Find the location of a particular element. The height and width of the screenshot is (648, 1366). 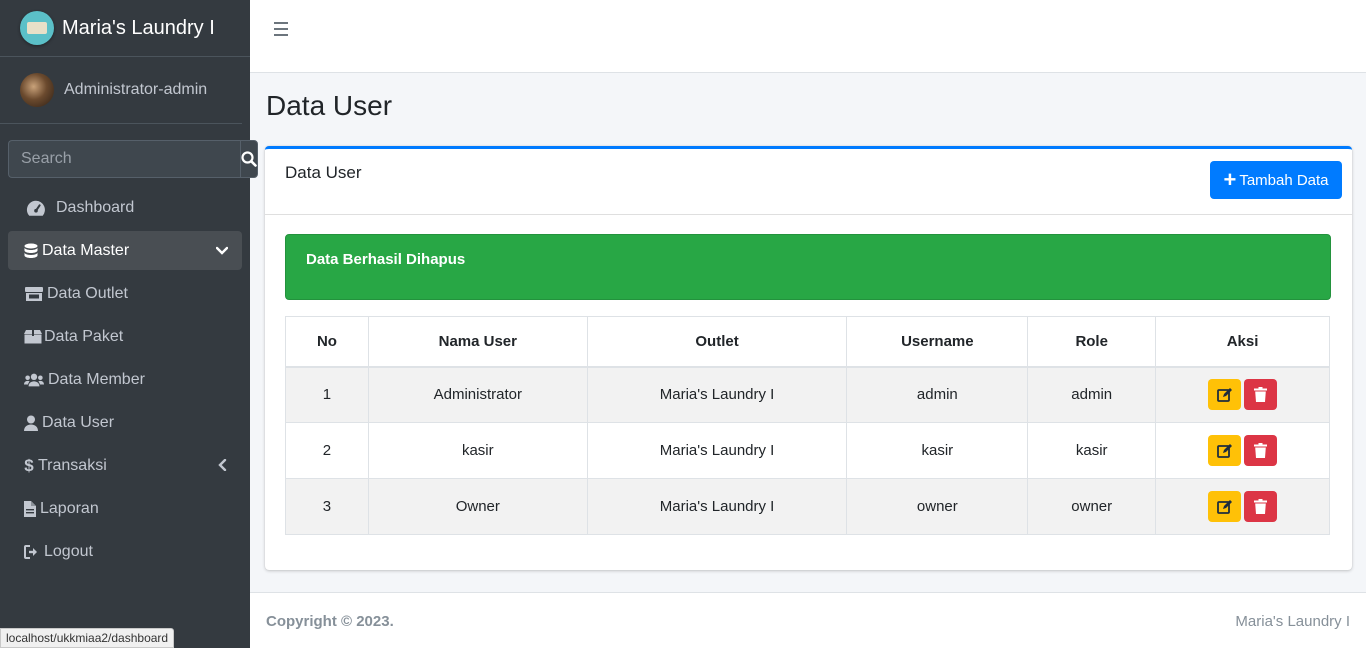

cell-nama-user: Owner is located at coordinates (477, 506).